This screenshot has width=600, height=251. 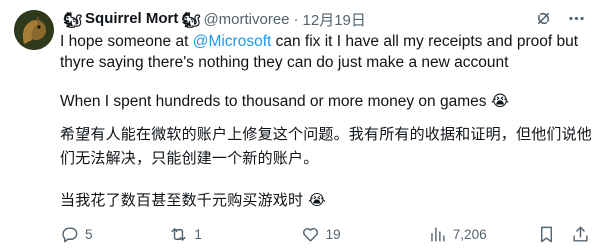 I want to click on display-name-text: Squirrel Mort, so click(x=132, y=18).